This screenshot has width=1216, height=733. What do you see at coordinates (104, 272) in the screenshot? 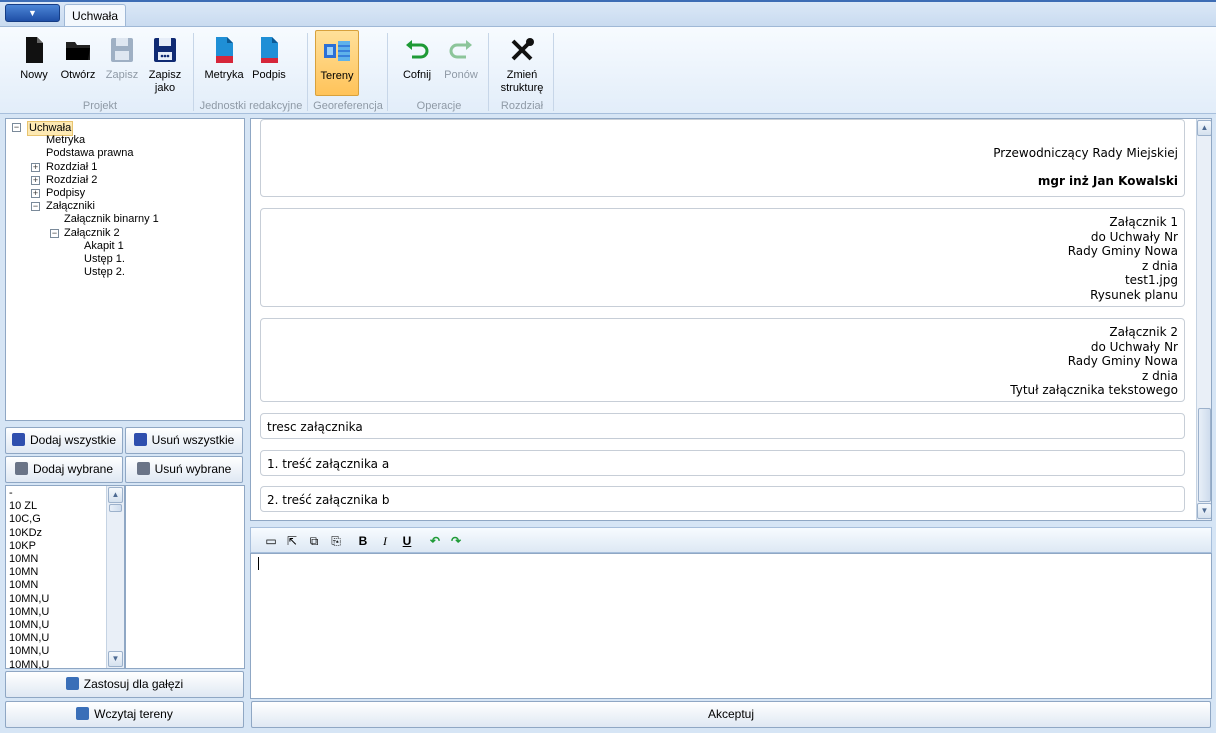
I see `tree-node: Ustęp 2.` at bounding box center [104, 272].